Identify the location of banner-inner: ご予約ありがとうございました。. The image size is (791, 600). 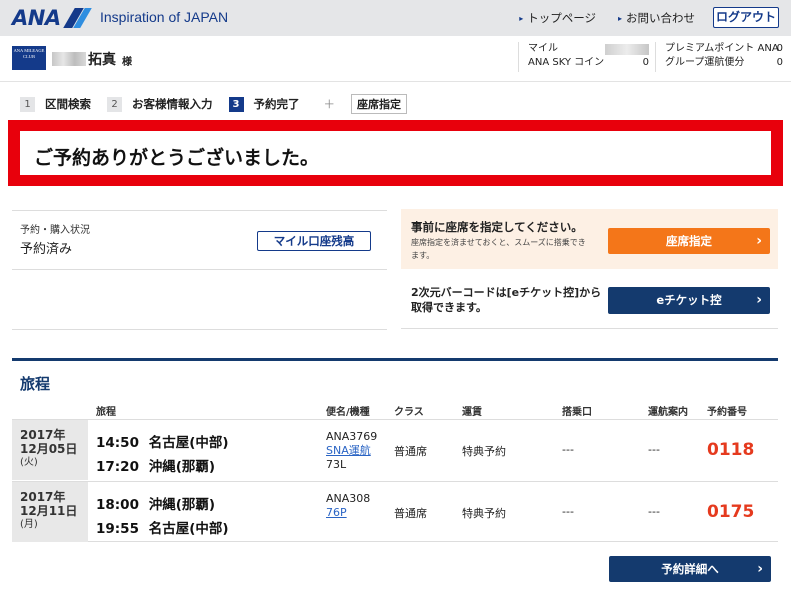
(395, 153).